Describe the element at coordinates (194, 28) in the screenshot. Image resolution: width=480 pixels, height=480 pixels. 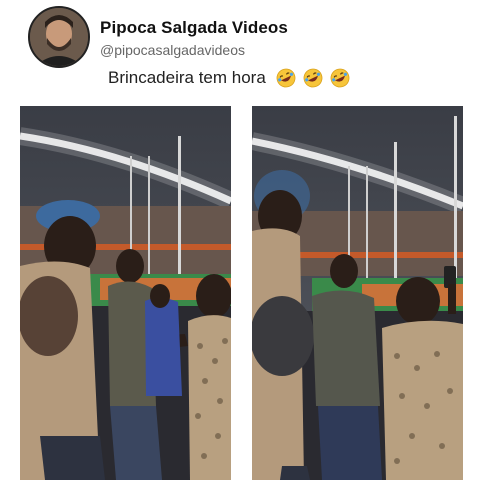
I see `author-name: Pipoca Salgada Videos` at that location.